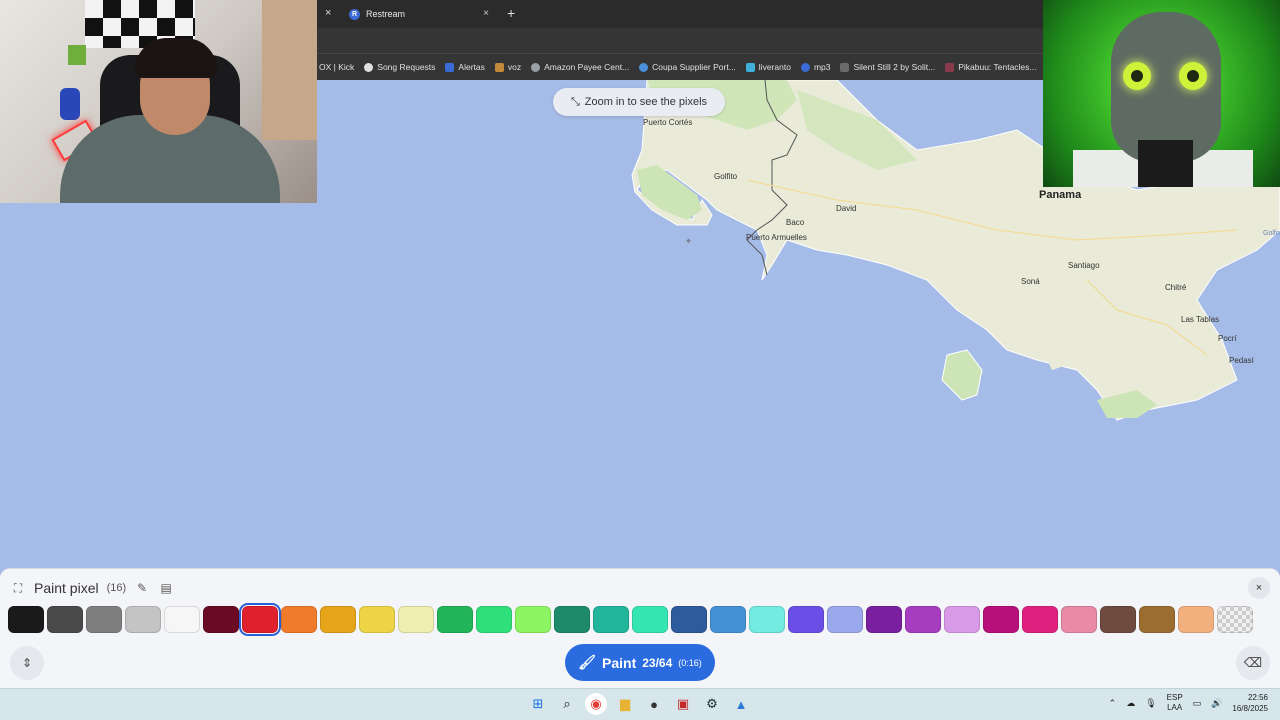  I want to click on app-icon: ▲, so click(741, 704).